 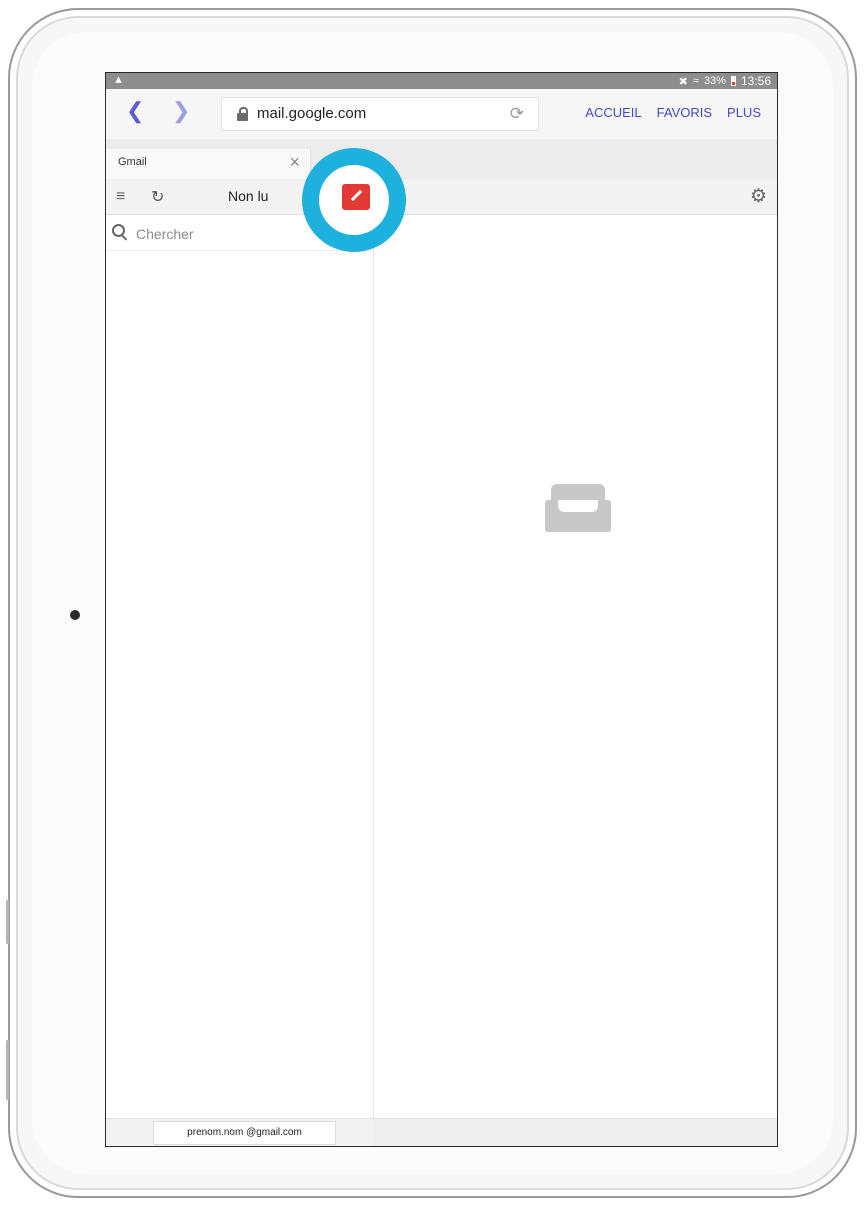 I want to click on tab-strip: Gmail ×, so click(x=441, y=159).